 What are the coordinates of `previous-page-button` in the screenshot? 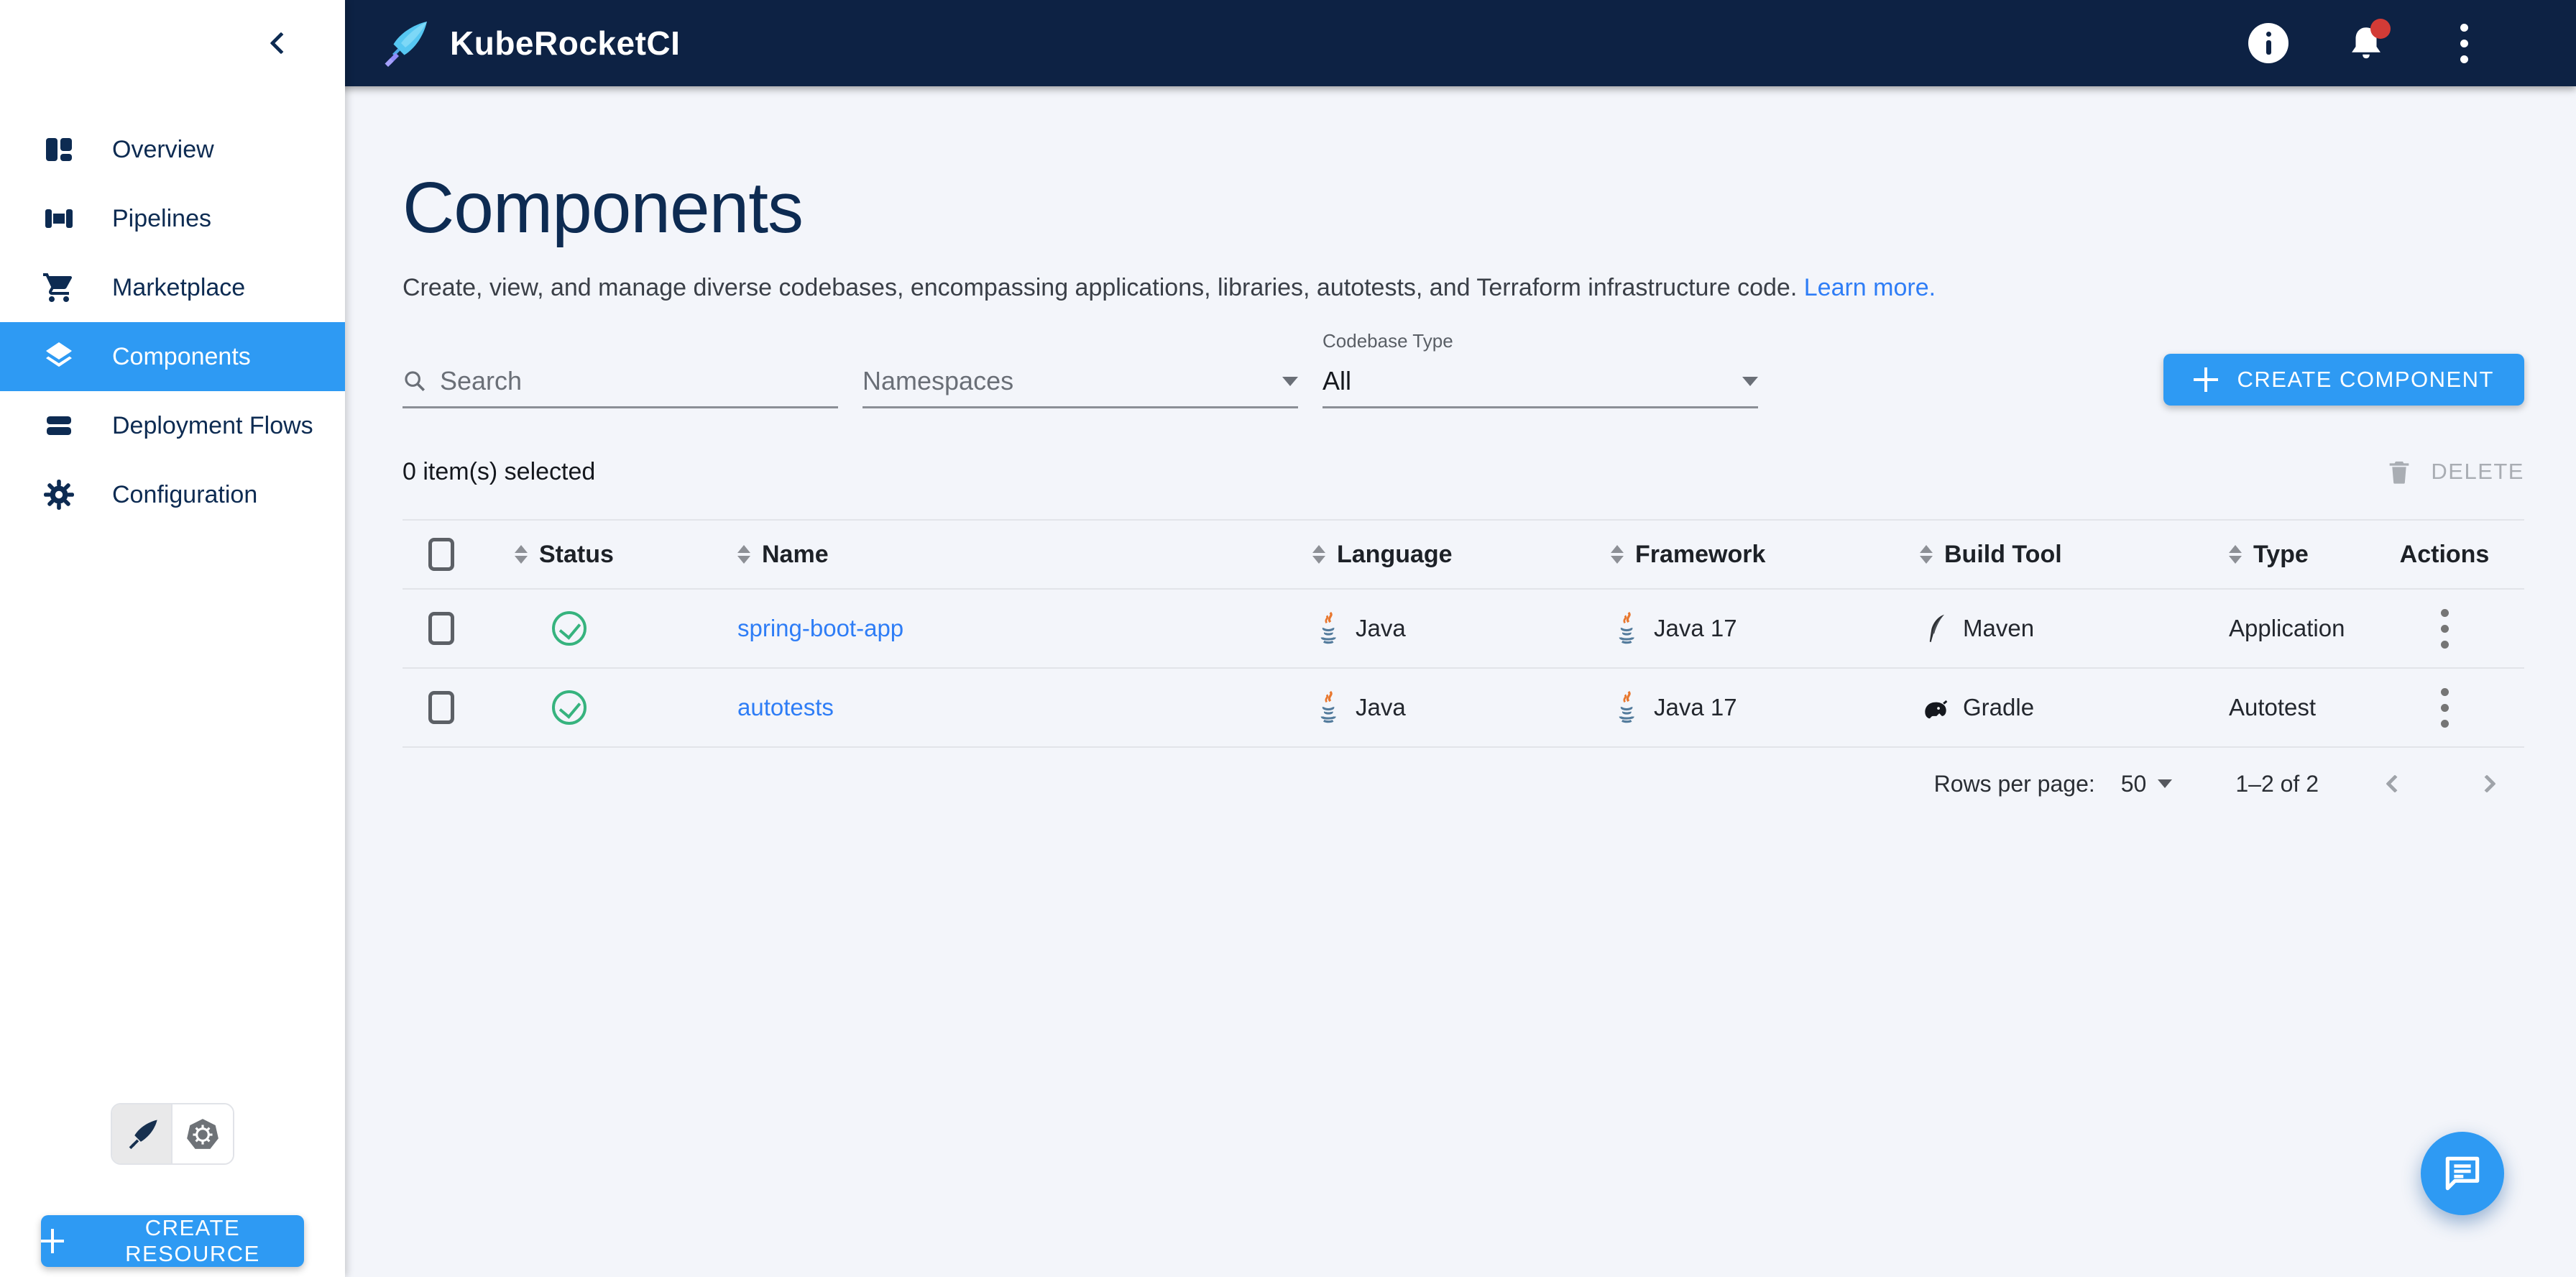 It's located at (2395, 784).